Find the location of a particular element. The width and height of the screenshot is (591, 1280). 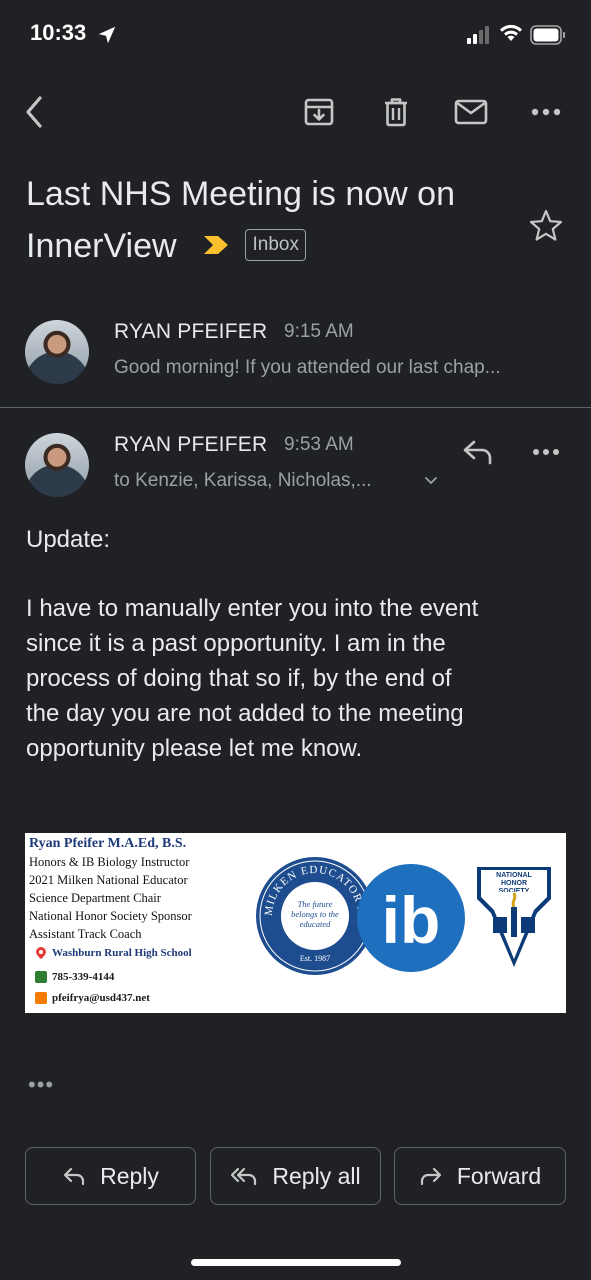

message-time: 9:15 AM is located at coordinates (319, 331).